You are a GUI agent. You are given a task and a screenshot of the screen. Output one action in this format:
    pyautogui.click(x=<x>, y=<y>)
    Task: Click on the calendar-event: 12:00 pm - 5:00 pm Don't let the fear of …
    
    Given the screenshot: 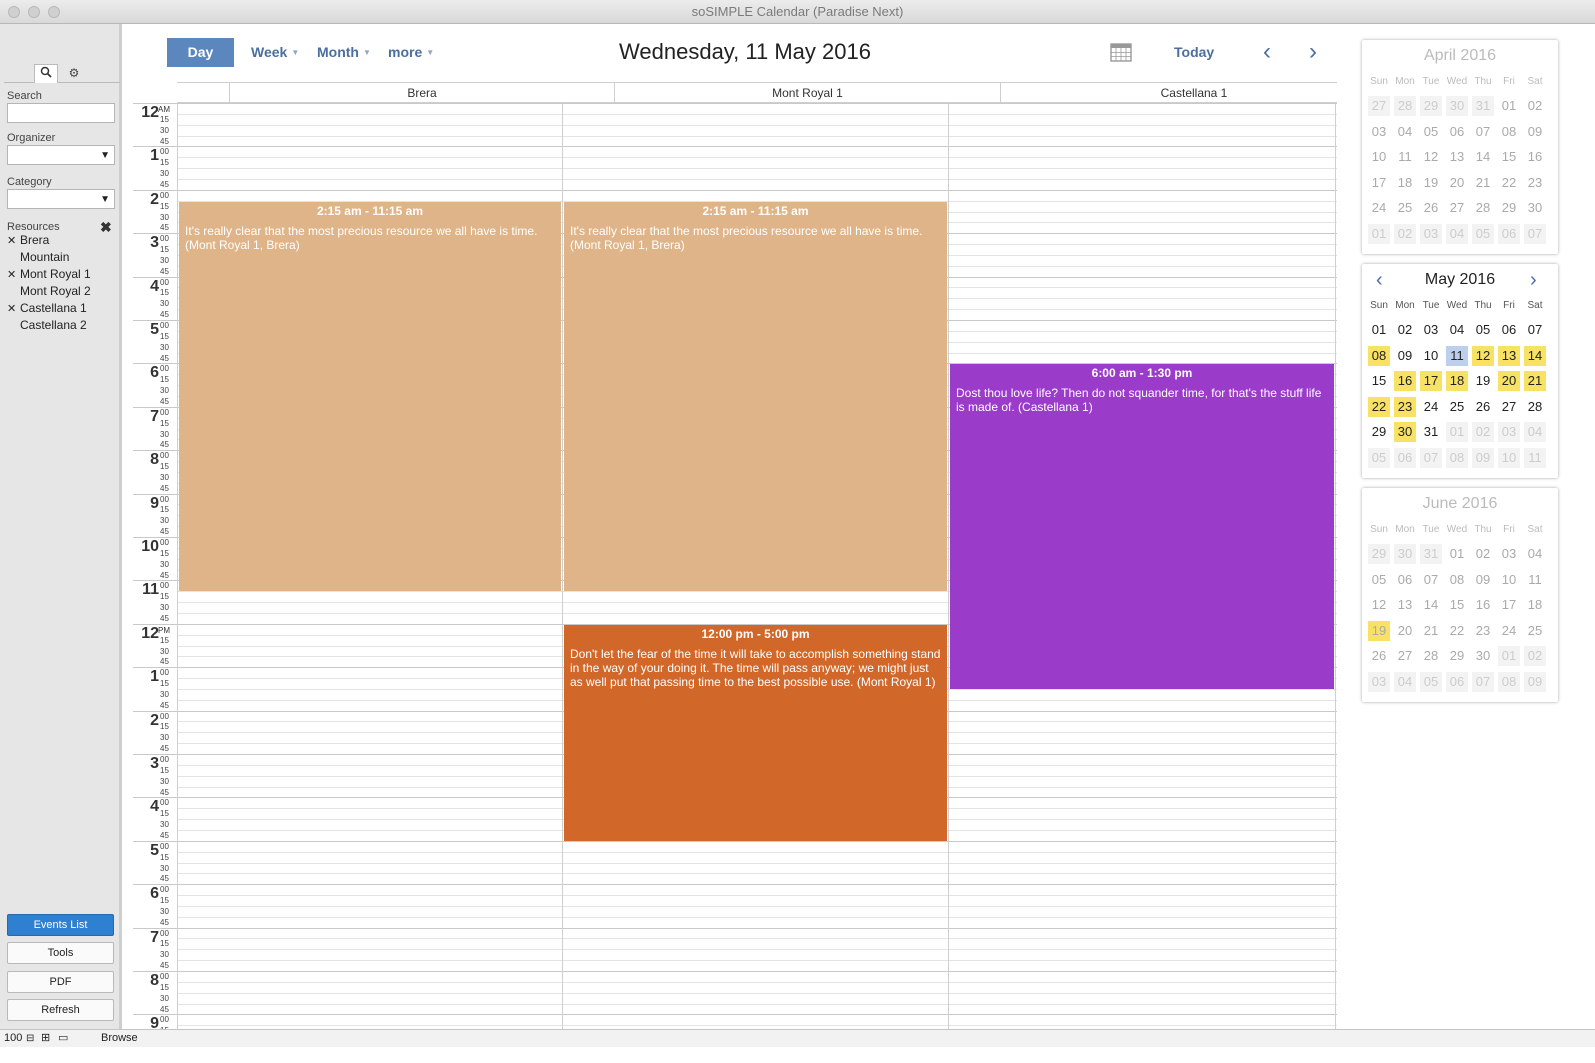 What is the action you would take?
    pyautogui.click(x=755, y=732)
    